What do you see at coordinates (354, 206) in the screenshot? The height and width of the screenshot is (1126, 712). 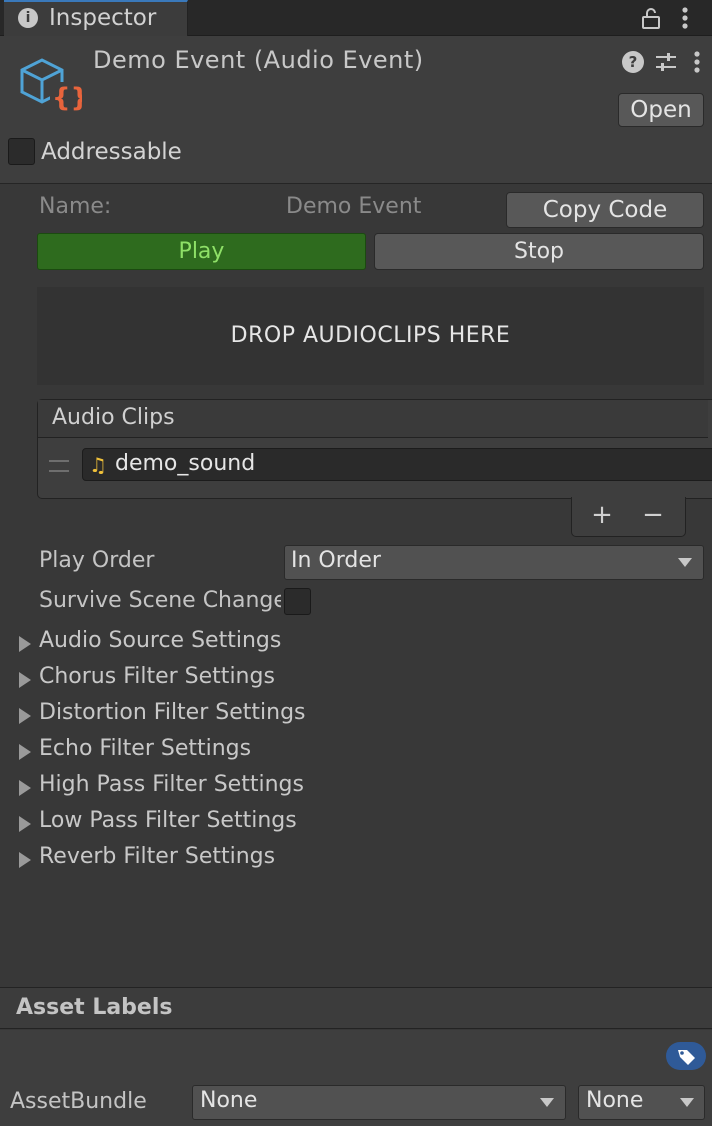 I see `name-value: Demo Event` at bounding box center [354, 206].